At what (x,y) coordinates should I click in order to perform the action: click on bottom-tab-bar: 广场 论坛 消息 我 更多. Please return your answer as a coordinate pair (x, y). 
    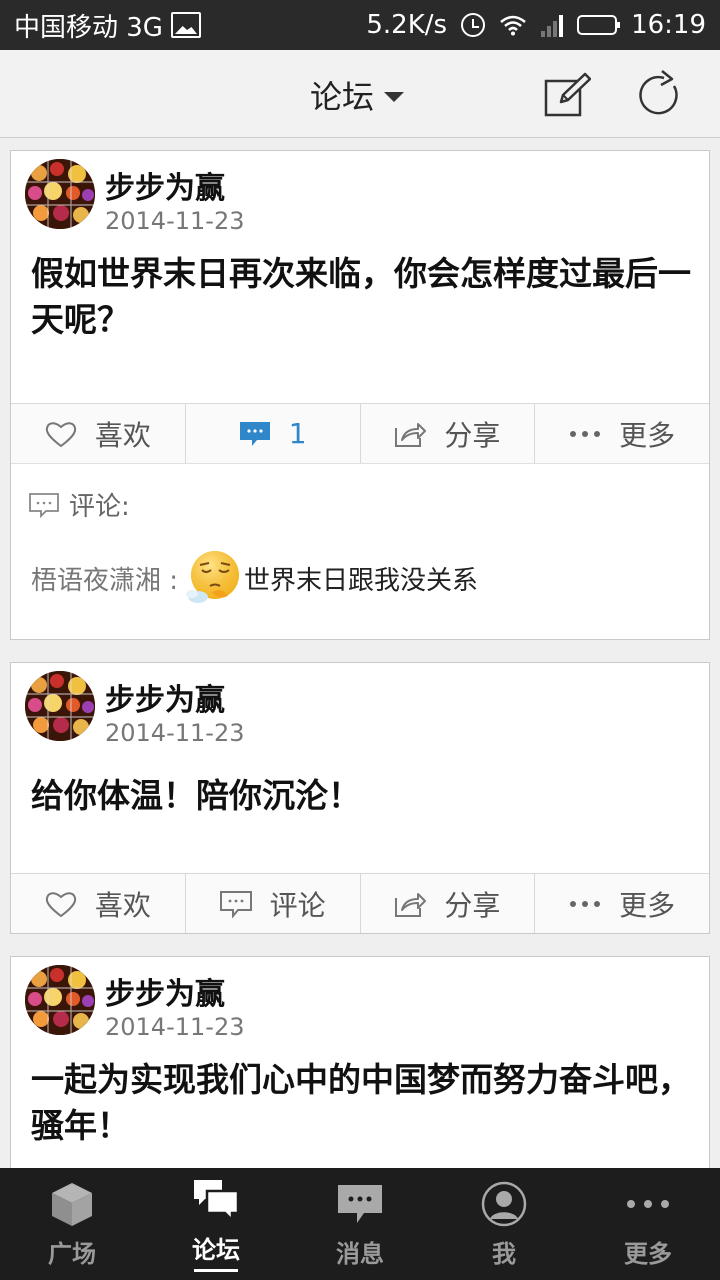
    Looking at the image, I should click on (360, 1224).